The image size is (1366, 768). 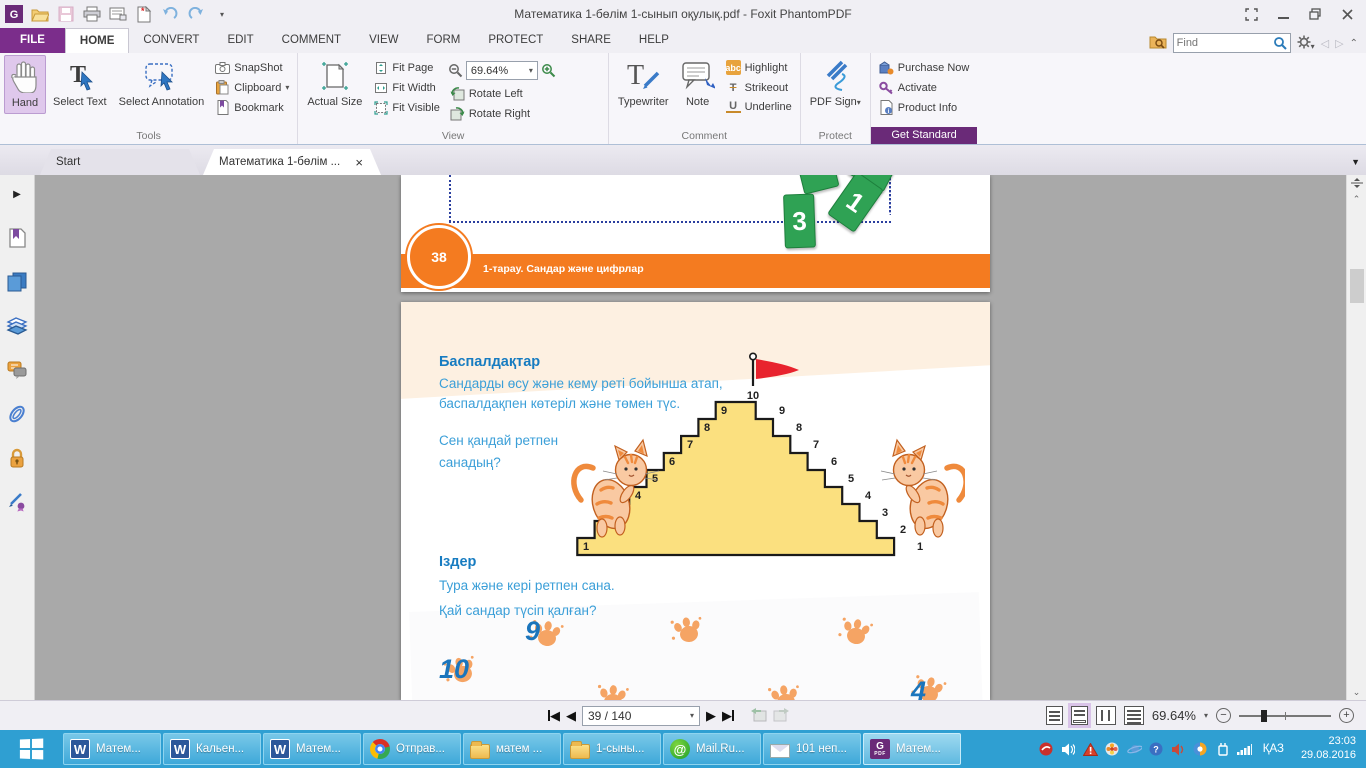 I want to click on open-file-icon, so click(x=40, y=14).